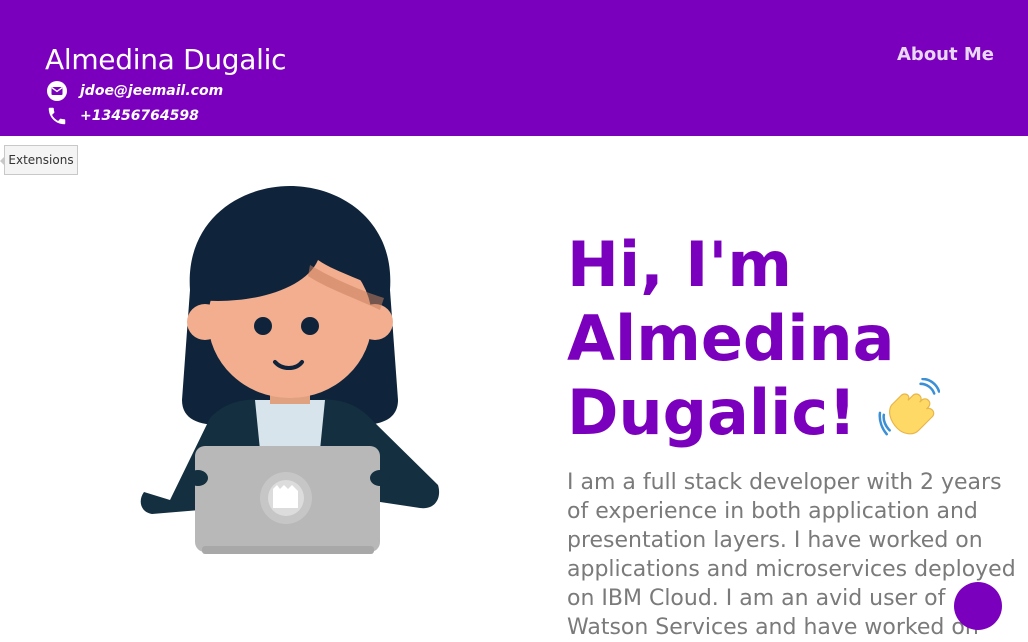 The width and height of the screenshot is (1028, 642). Describe the element at coordinates (152, 91) in the screenshot. I see `email-text: jdoe@jeemail.com` at that location.